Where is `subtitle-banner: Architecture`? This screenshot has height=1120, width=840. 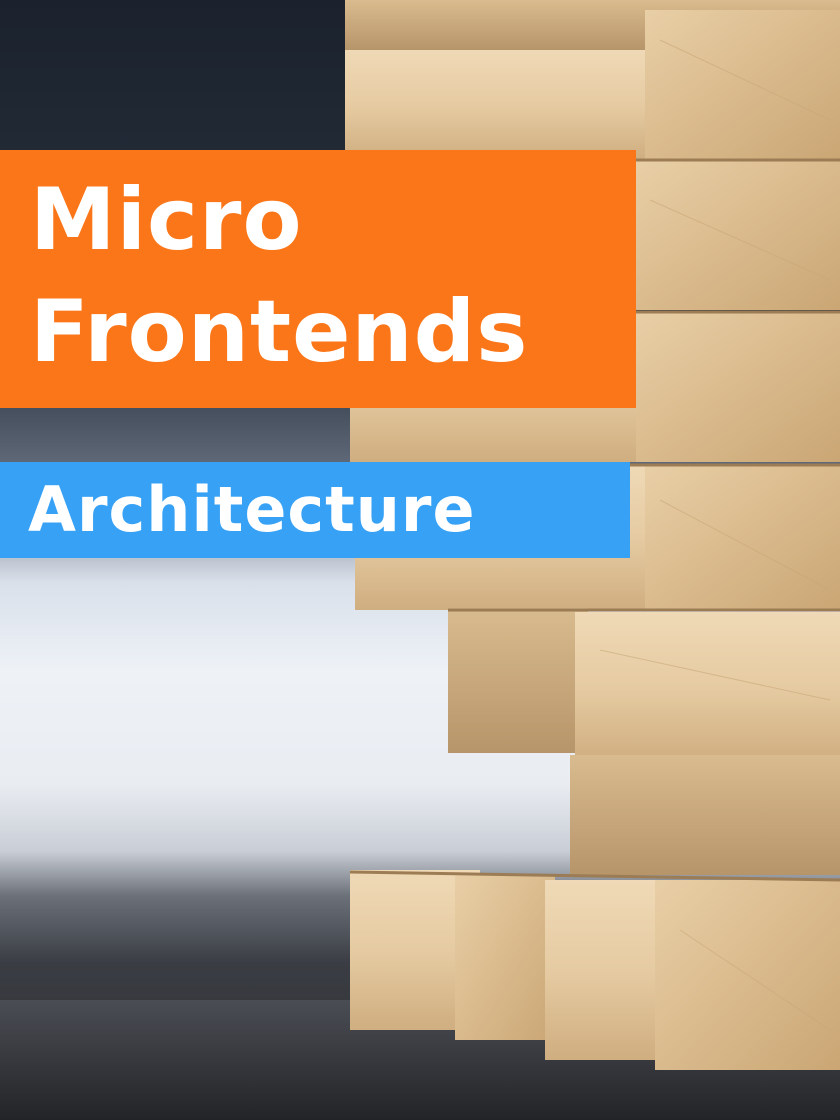 subtitle-banner: Architecture is located at coordinates (315, 510).